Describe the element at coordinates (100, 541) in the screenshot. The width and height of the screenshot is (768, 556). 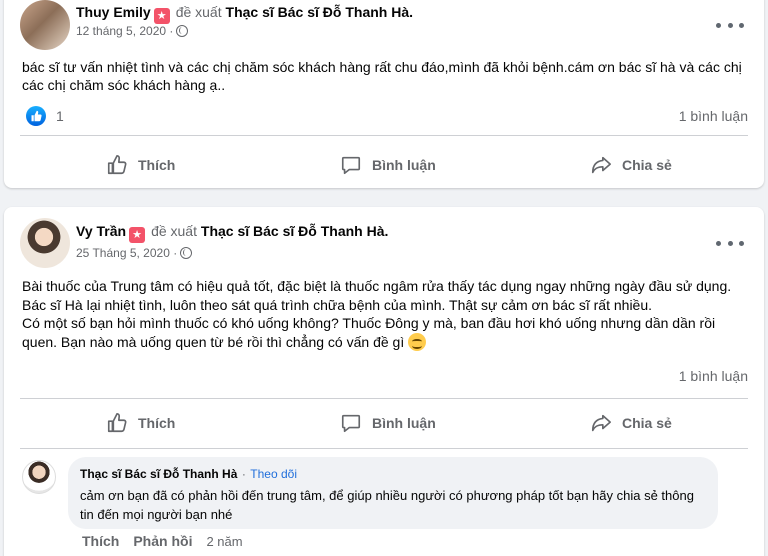
I see `comment-like-button: Thích` at that location.